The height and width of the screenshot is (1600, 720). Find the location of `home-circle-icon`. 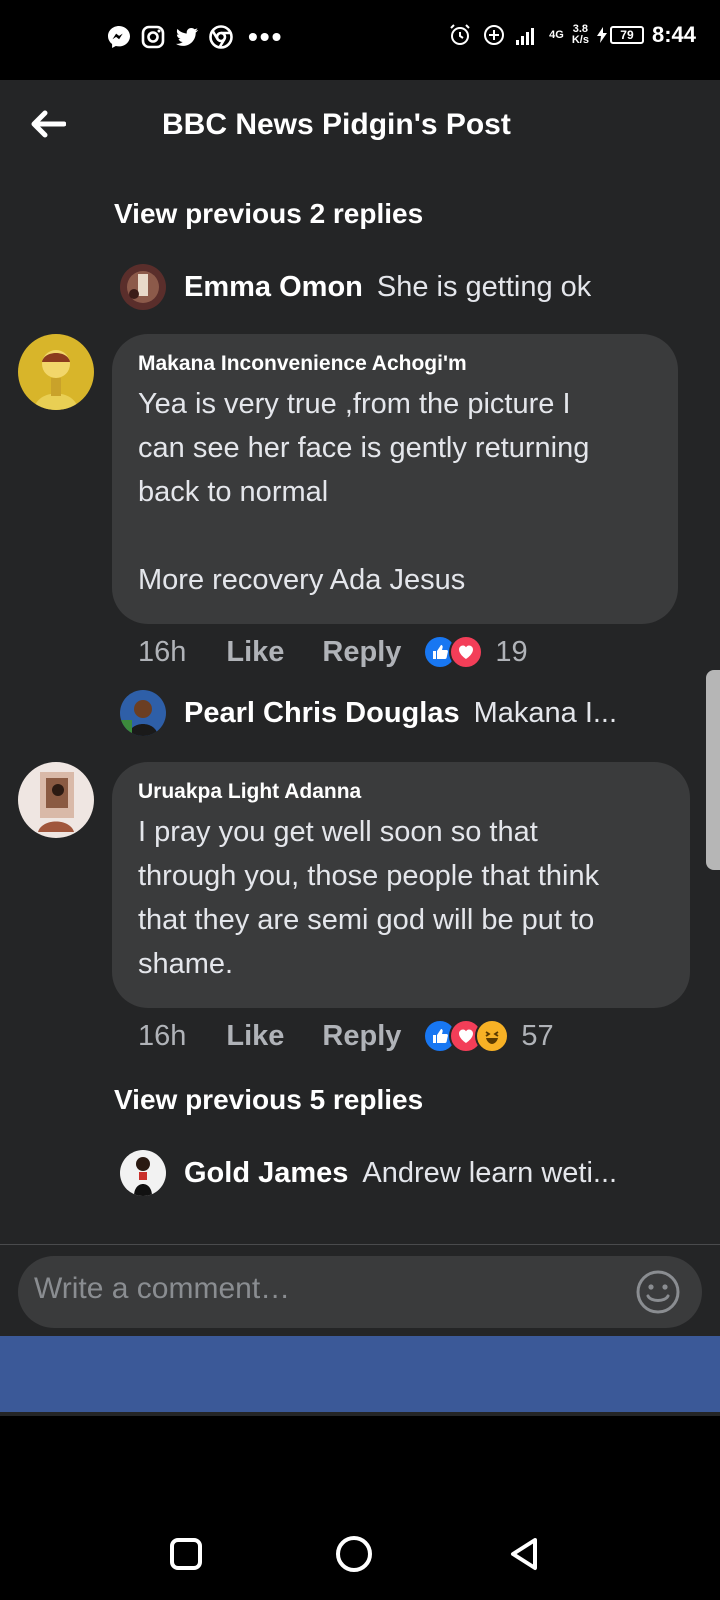

home-circle-icon is located at coordinates (354, 1554).